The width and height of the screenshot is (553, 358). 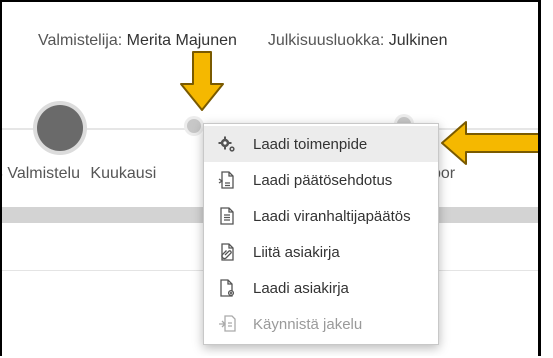 I want to click on document-proposal-icon, so click(x=227, y=180).